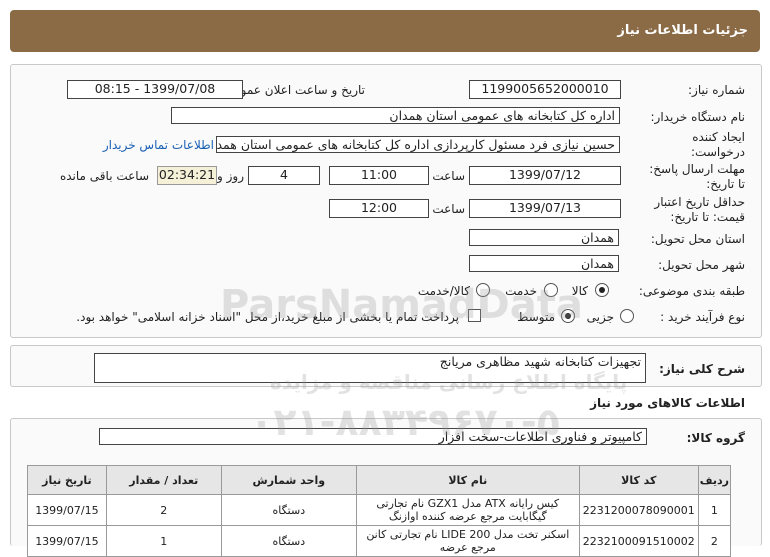  What do you see at coordinates (725, 184) in the screenshot?
I see `deadline-label-2: تا تاریخ:` at bounding box center [725, 184].